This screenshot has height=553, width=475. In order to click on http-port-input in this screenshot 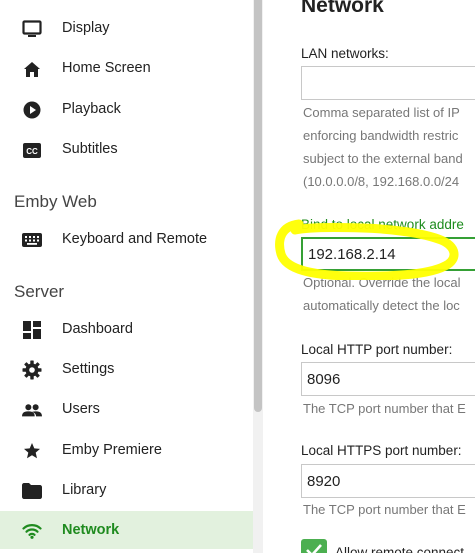, I will do `click(388, 379)`.